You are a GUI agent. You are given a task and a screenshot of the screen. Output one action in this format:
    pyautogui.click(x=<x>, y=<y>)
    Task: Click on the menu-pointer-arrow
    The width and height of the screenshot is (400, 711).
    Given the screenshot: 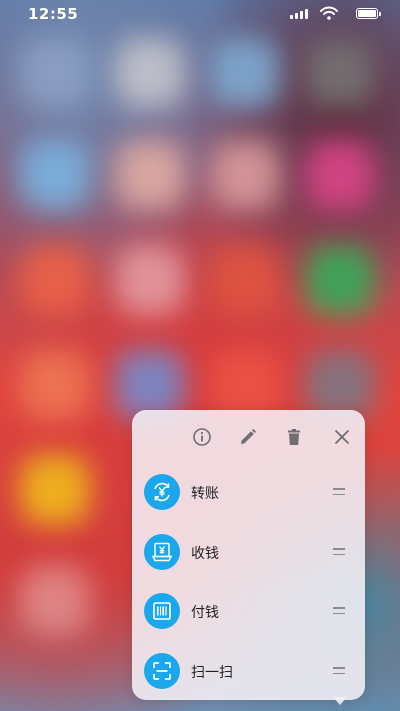 What is the action you would take?
    pyautogui.click(x=340, y=701)
    